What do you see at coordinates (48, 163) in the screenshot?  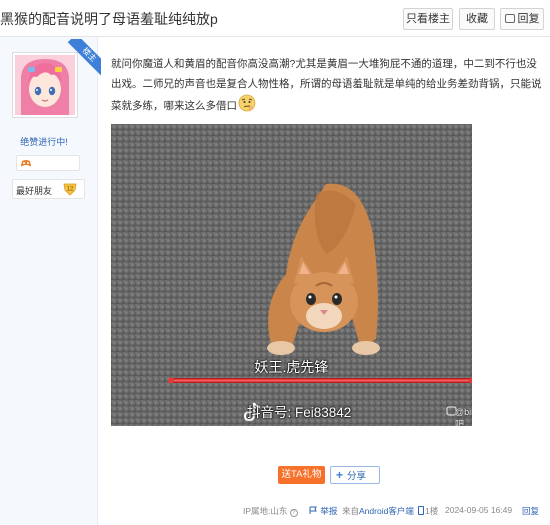 I see `badge-row` at bounding box center [48, 163].